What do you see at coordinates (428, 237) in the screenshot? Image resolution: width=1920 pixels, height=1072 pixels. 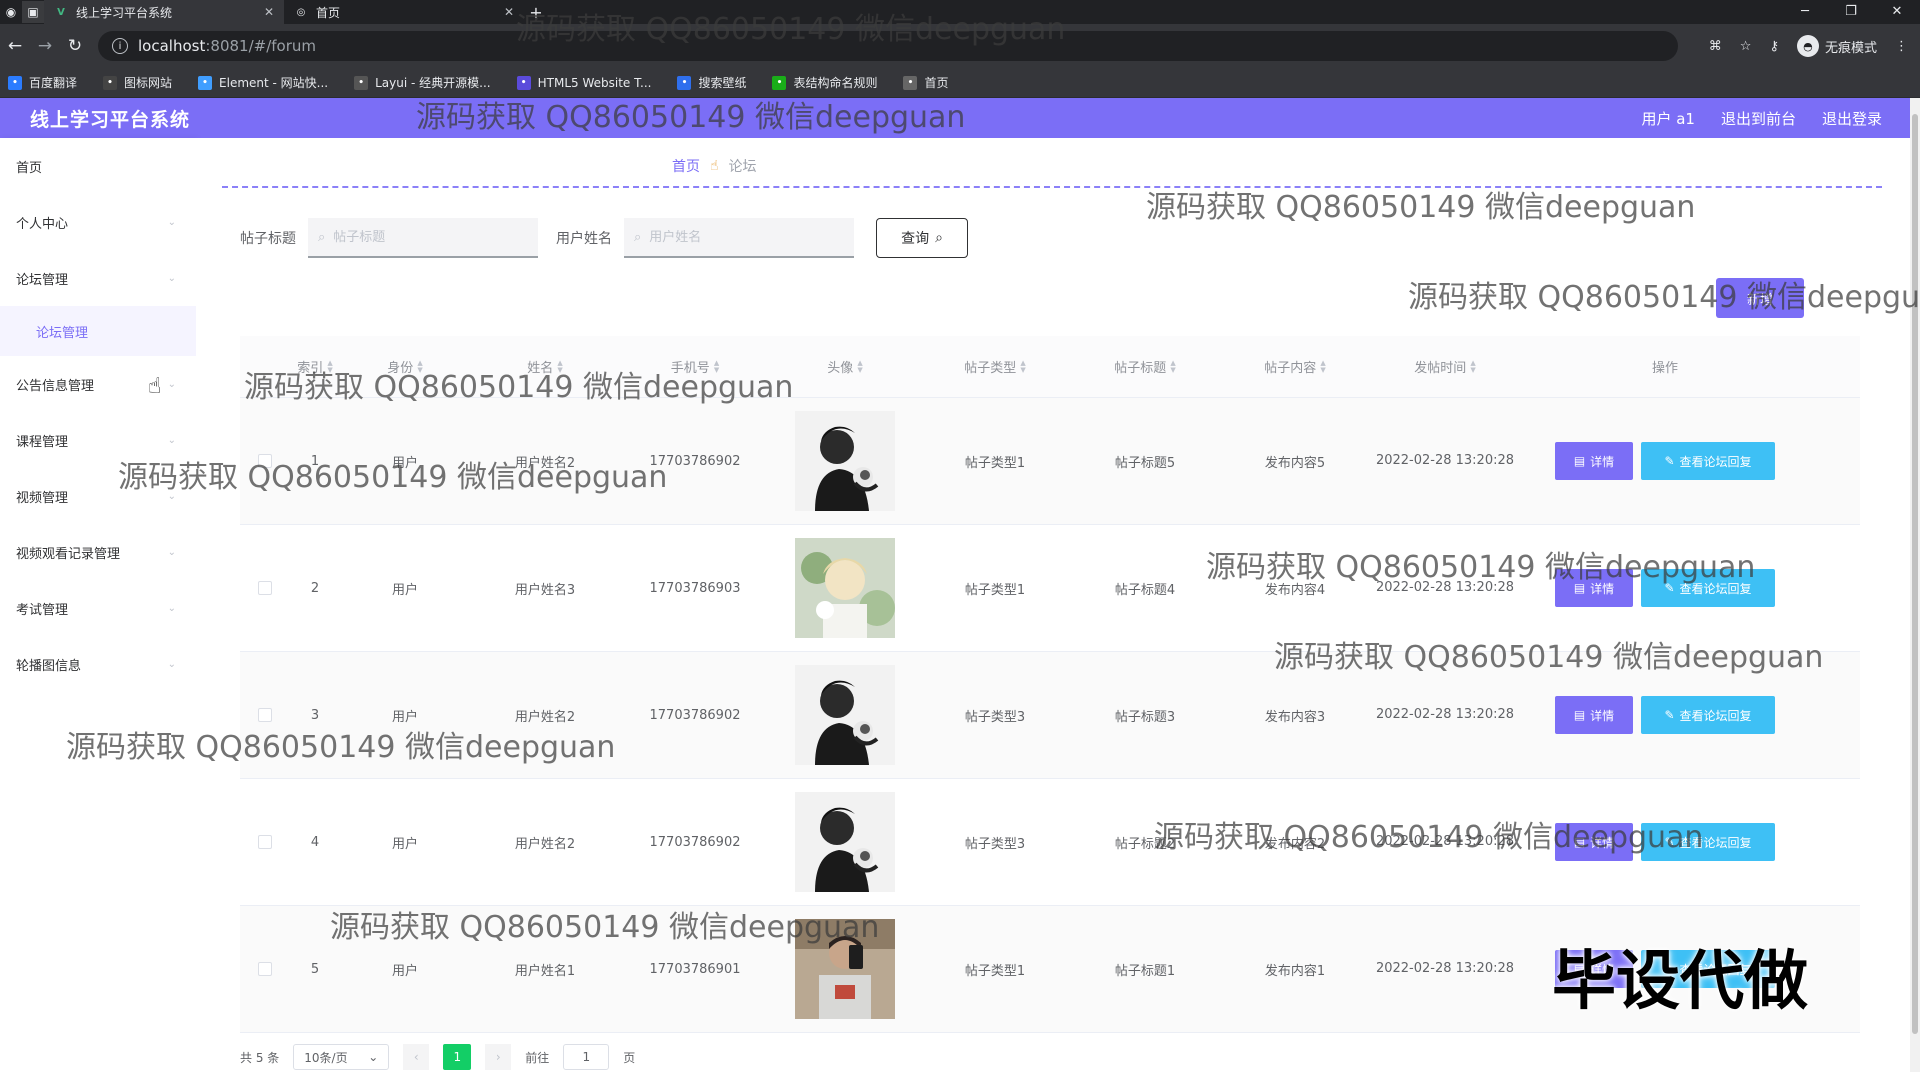 I see `title-search-input` at bounding box center [428, 237].